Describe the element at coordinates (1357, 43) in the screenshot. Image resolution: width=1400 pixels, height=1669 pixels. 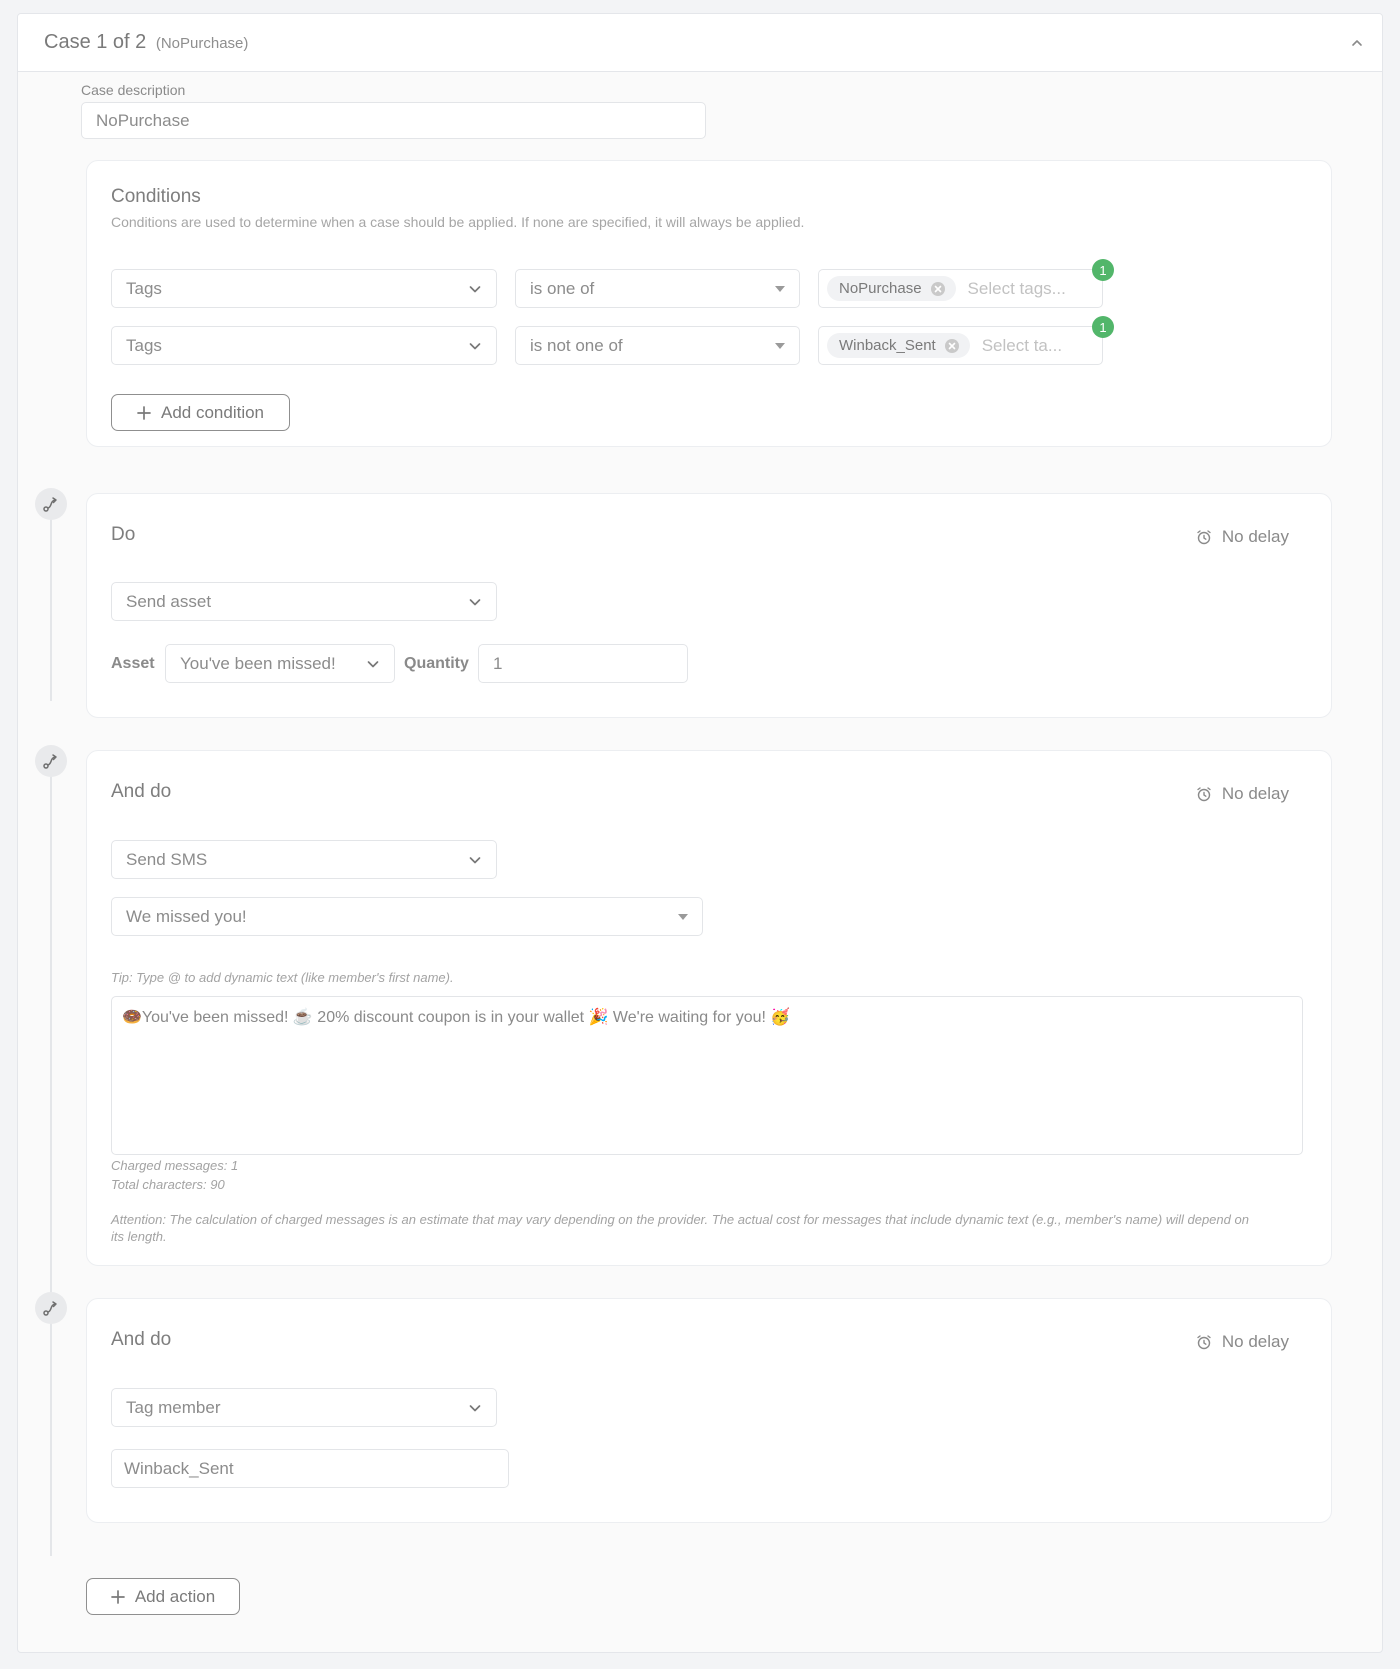
I see `chevron-up-icon` at that location.